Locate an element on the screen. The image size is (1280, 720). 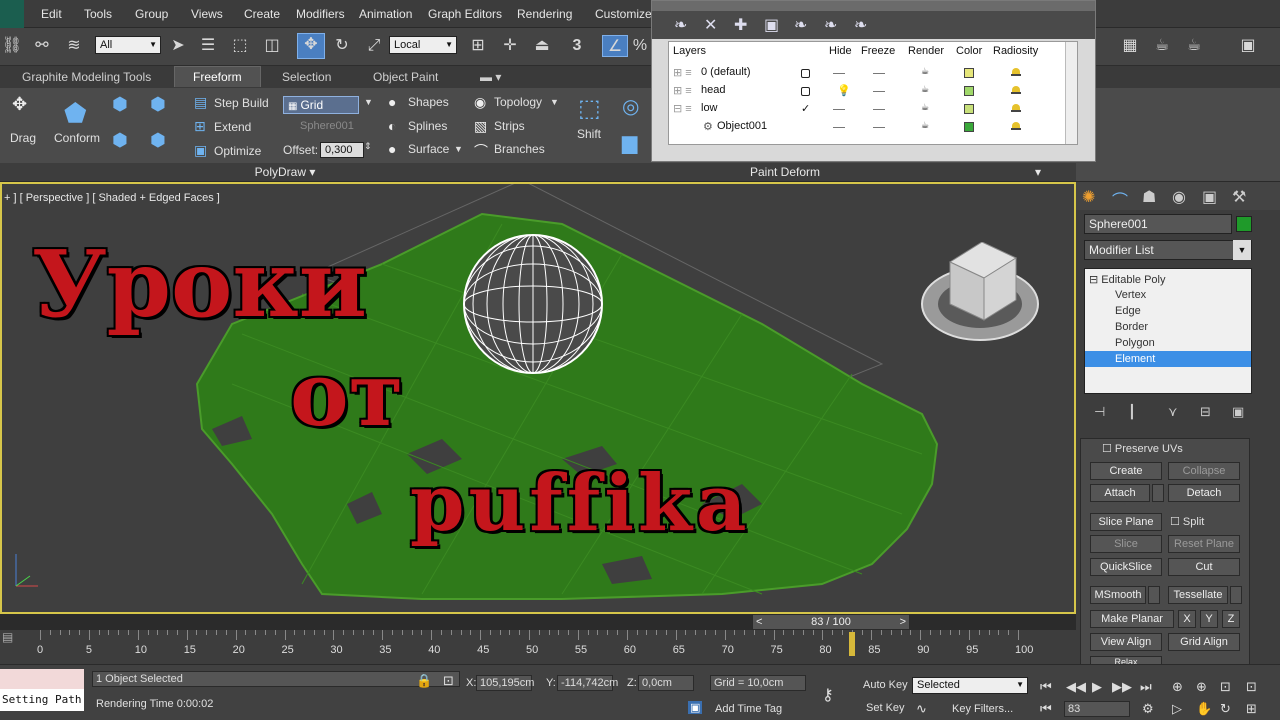
layer-row: ⊞ ≡ 0 (default) ☕ is located at coordinates (867, 73).